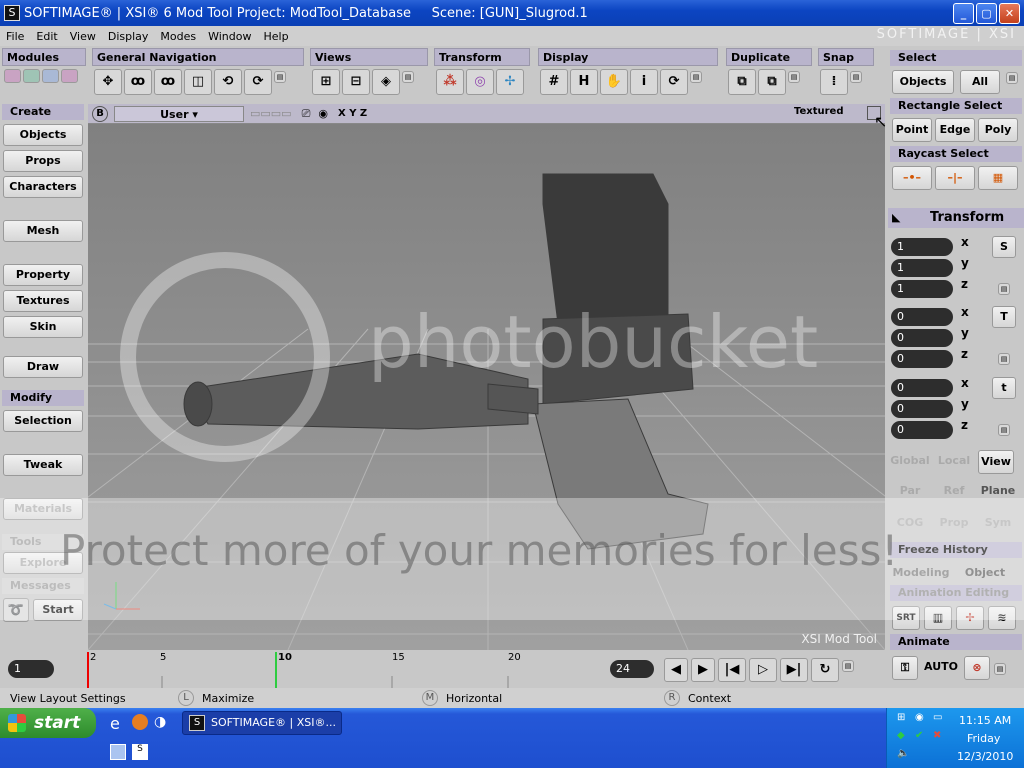 This screenshot has width=1024, height=768. Describe the element at coordinates (614, 82) in the screenshot. I see `hand-icon: ✋` at that location.